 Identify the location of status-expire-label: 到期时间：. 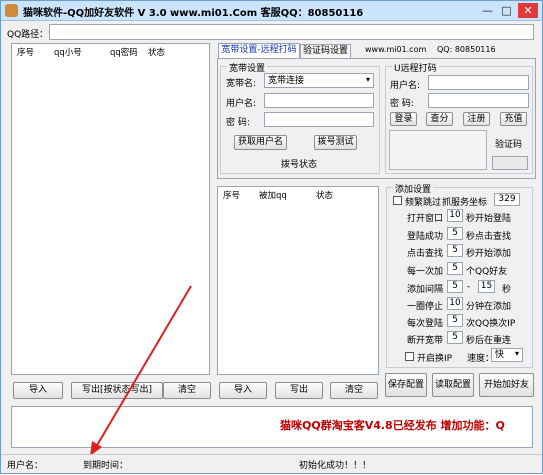
(106, 466).